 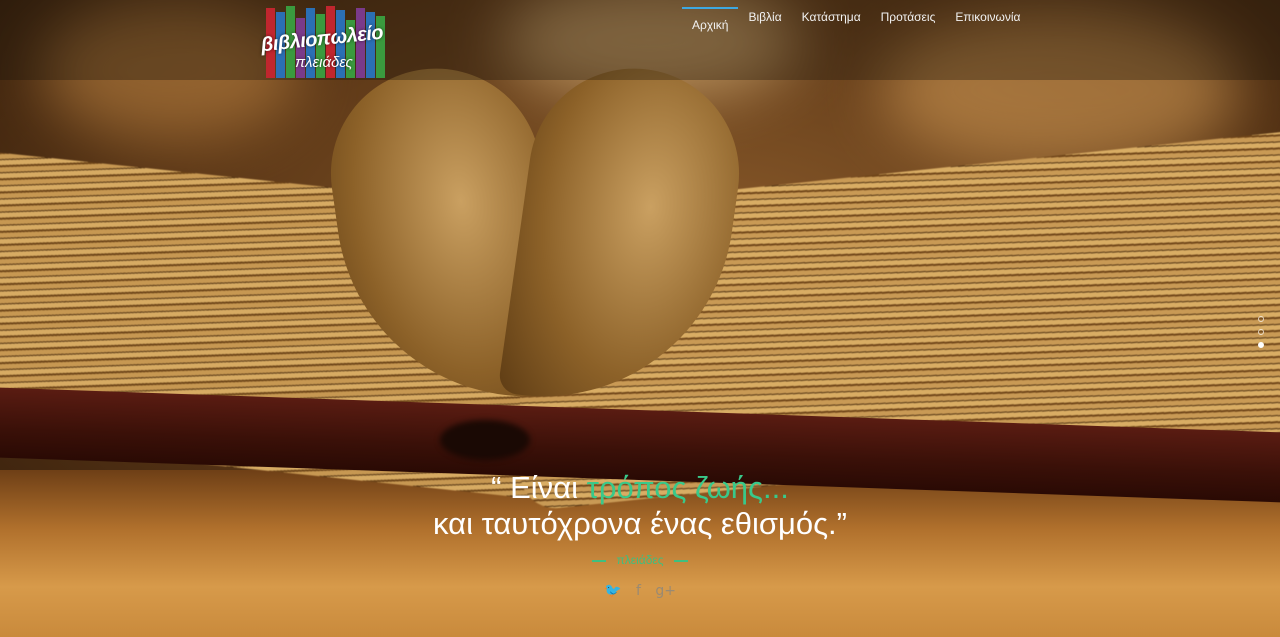 I want to click on quote-open: “ Είναι, so click(x=539, y=487).